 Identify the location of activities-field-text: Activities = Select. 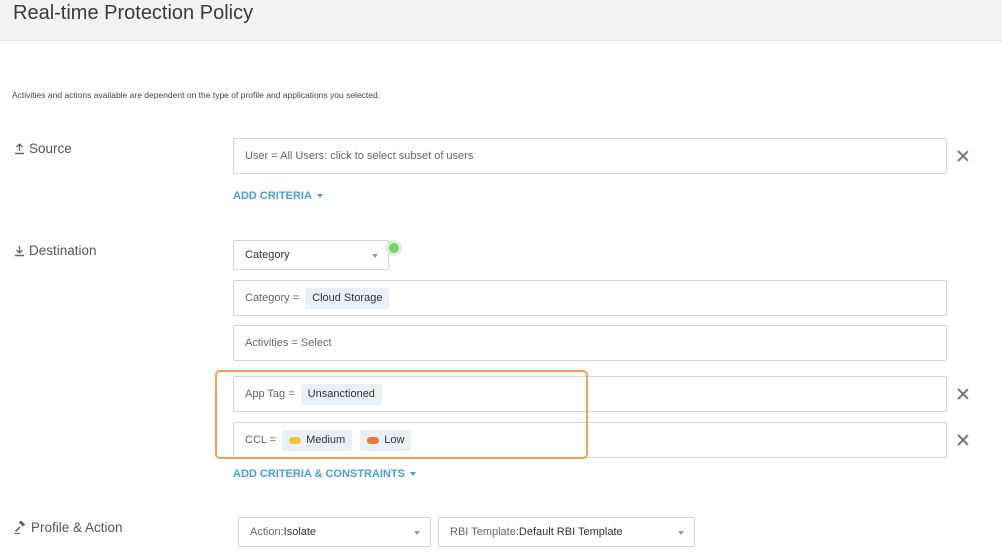
(288, 343).